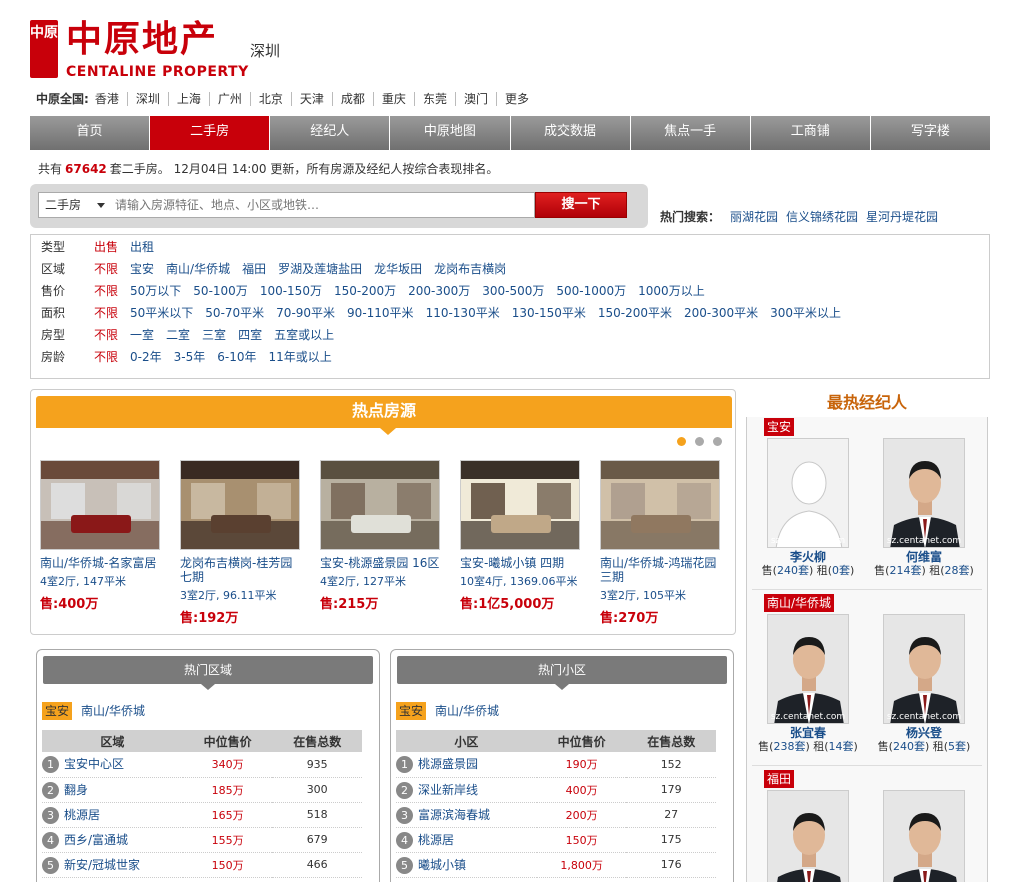  Describe the element at coordinates (635, 313) in the screenshot. I see `filter-option: 150-200平米` at that location.